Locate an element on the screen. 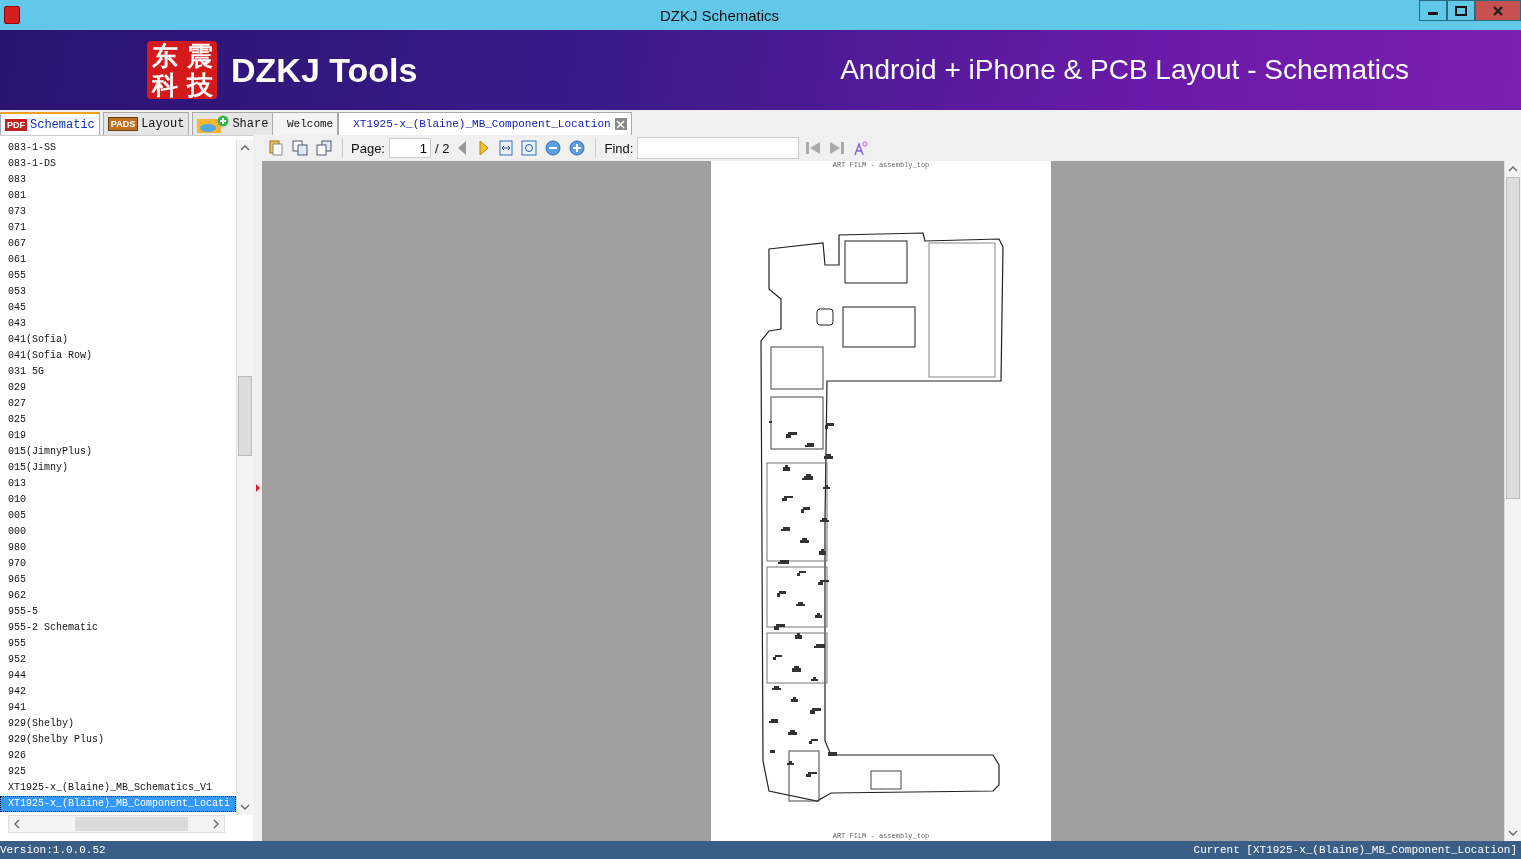  file-list-item: 942 is located at coordinates (118, 692).